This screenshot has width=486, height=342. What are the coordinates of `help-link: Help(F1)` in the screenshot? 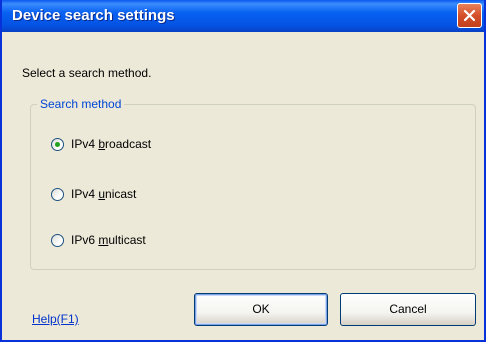 It's located at (55, 319).